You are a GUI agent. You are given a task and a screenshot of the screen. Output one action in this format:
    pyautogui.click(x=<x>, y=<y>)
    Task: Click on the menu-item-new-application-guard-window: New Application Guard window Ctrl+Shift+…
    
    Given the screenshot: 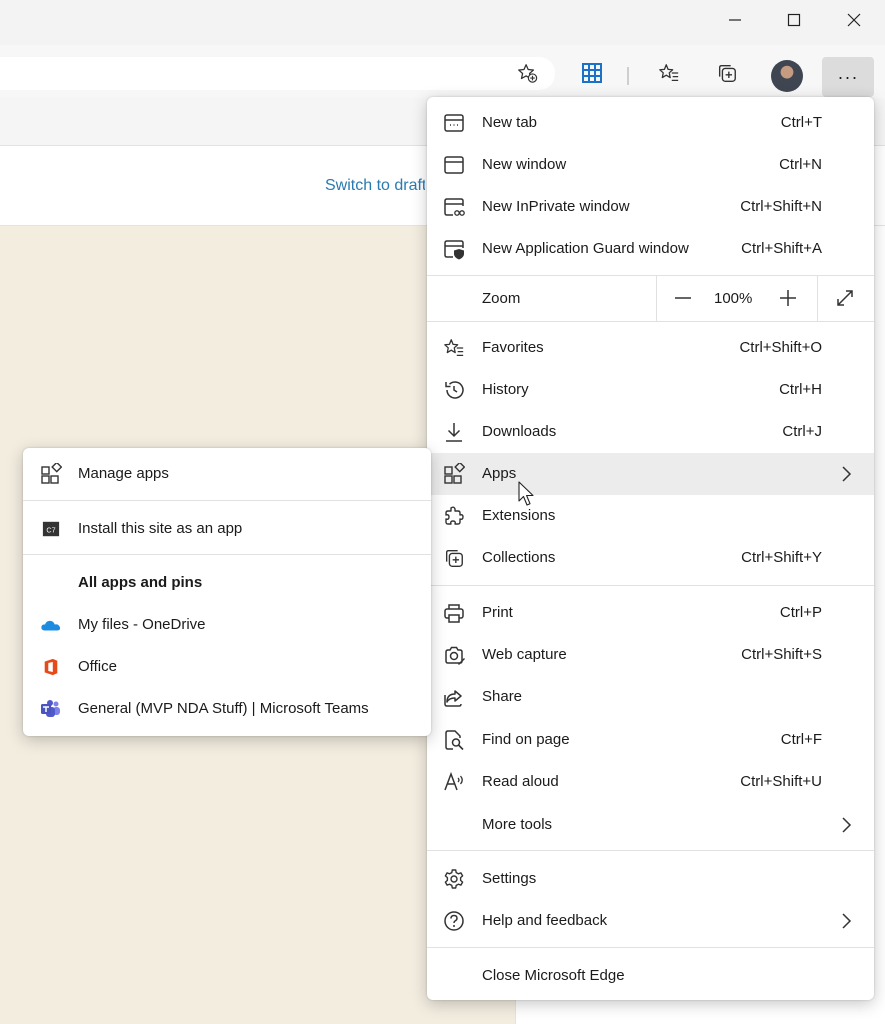 What is the action you would take?
    pyautogui.click(x=650, y=249)
    